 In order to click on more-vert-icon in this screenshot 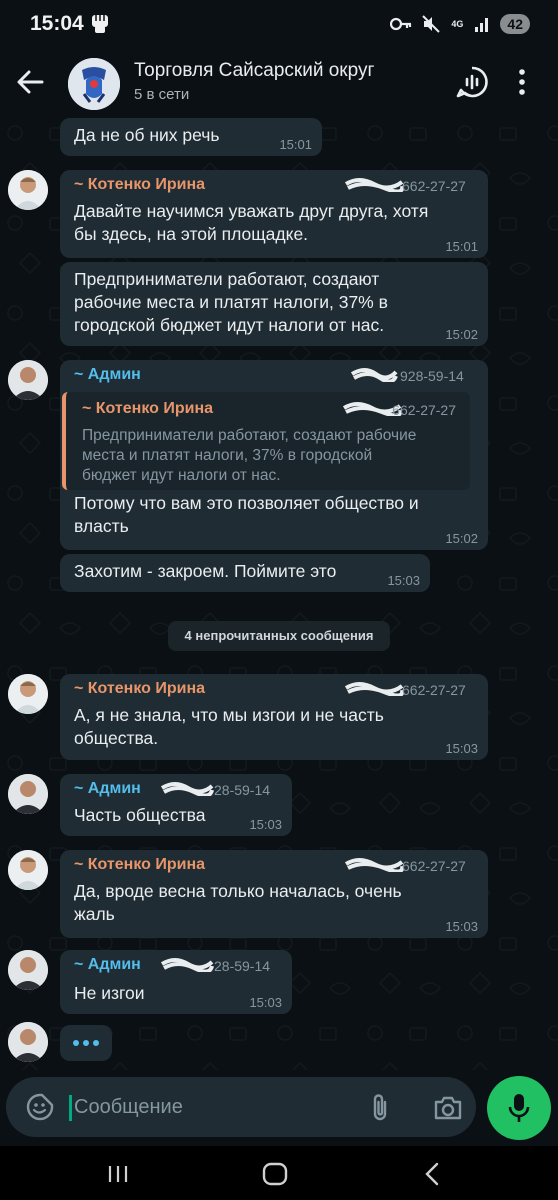, I will do `click(522, 82)`.